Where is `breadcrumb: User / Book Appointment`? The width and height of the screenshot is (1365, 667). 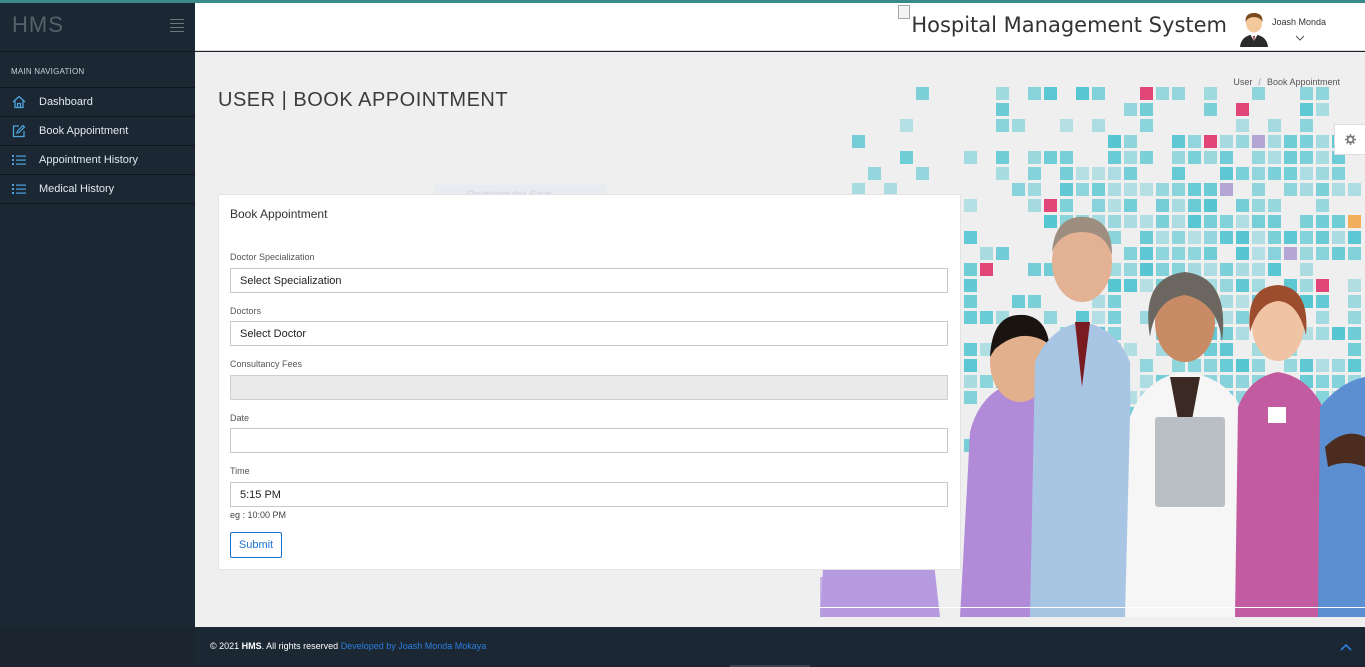 breadcrumb: User / Book Appointment is located at coordinates (1286, 82).